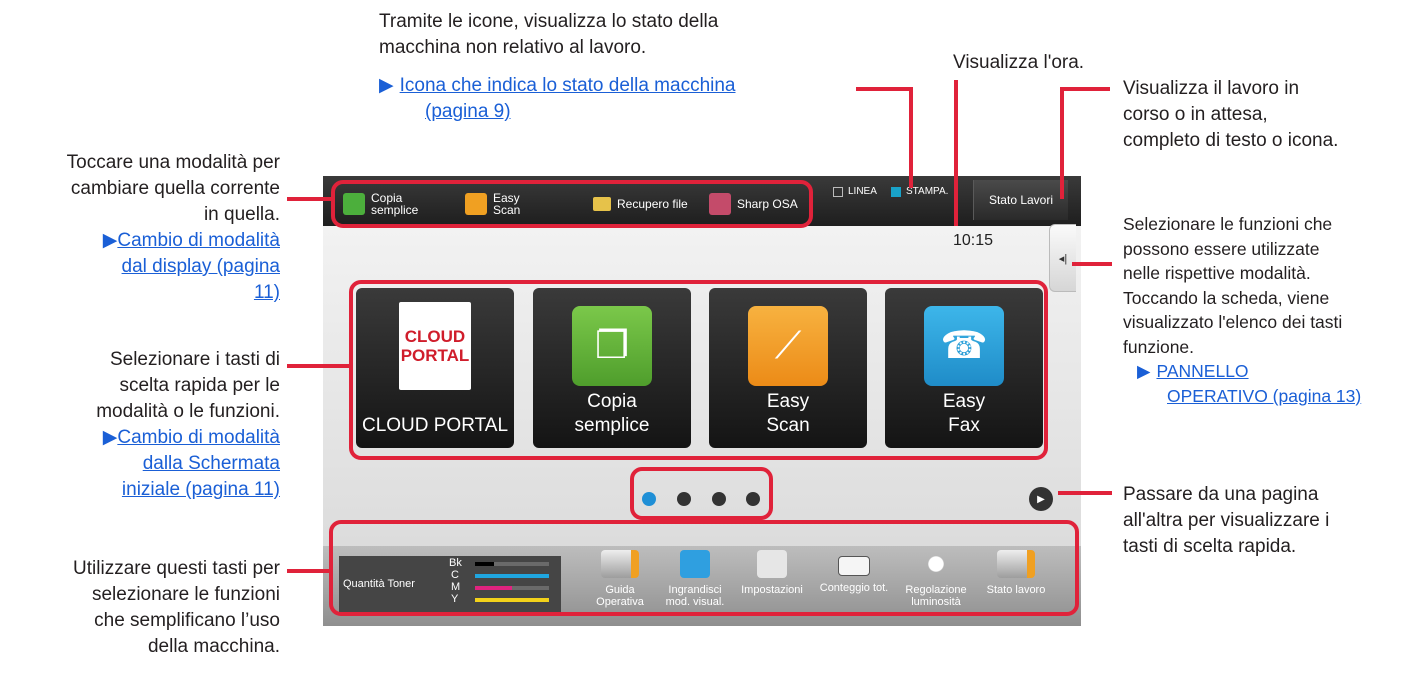 Image resolution: width=1408 pixels, height=673 pixels. I want to click on line-lamp: LINEA, so click(855, 191).